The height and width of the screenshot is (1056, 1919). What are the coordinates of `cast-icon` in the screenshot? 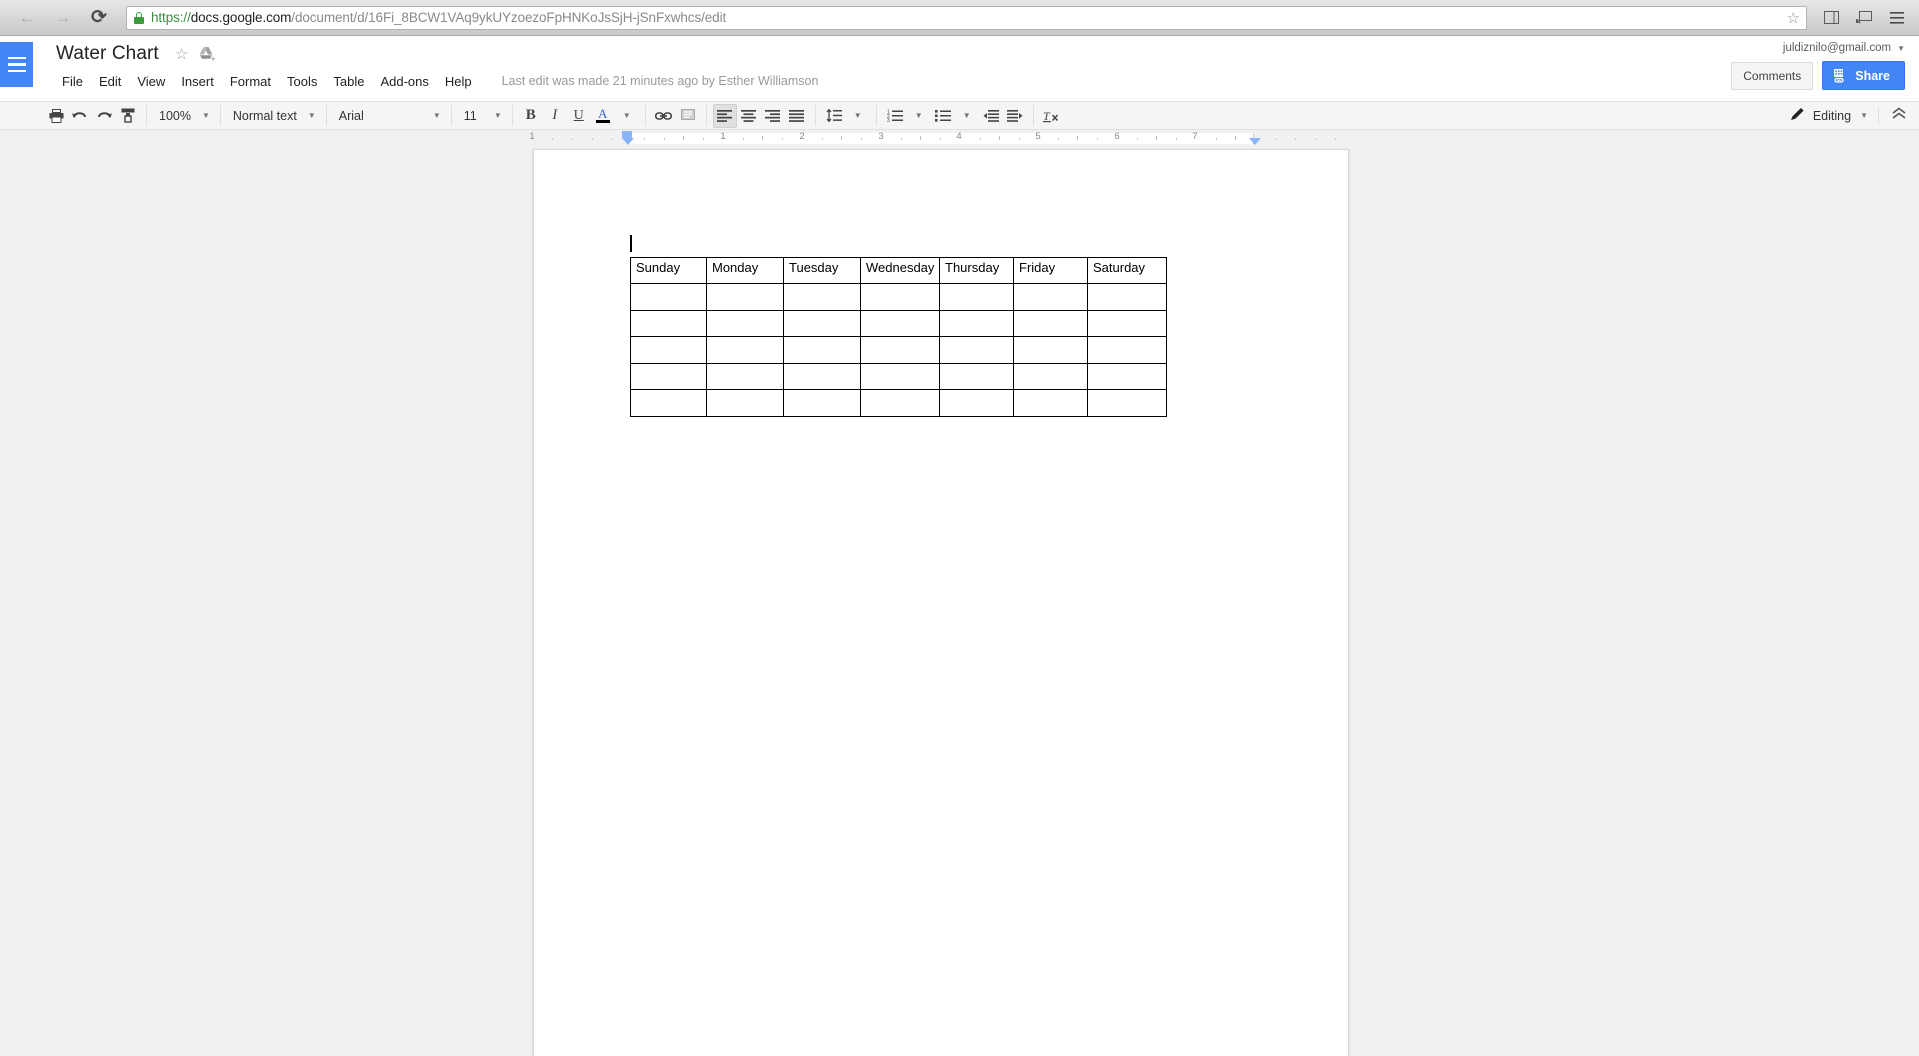 It's located at (1864, 18).